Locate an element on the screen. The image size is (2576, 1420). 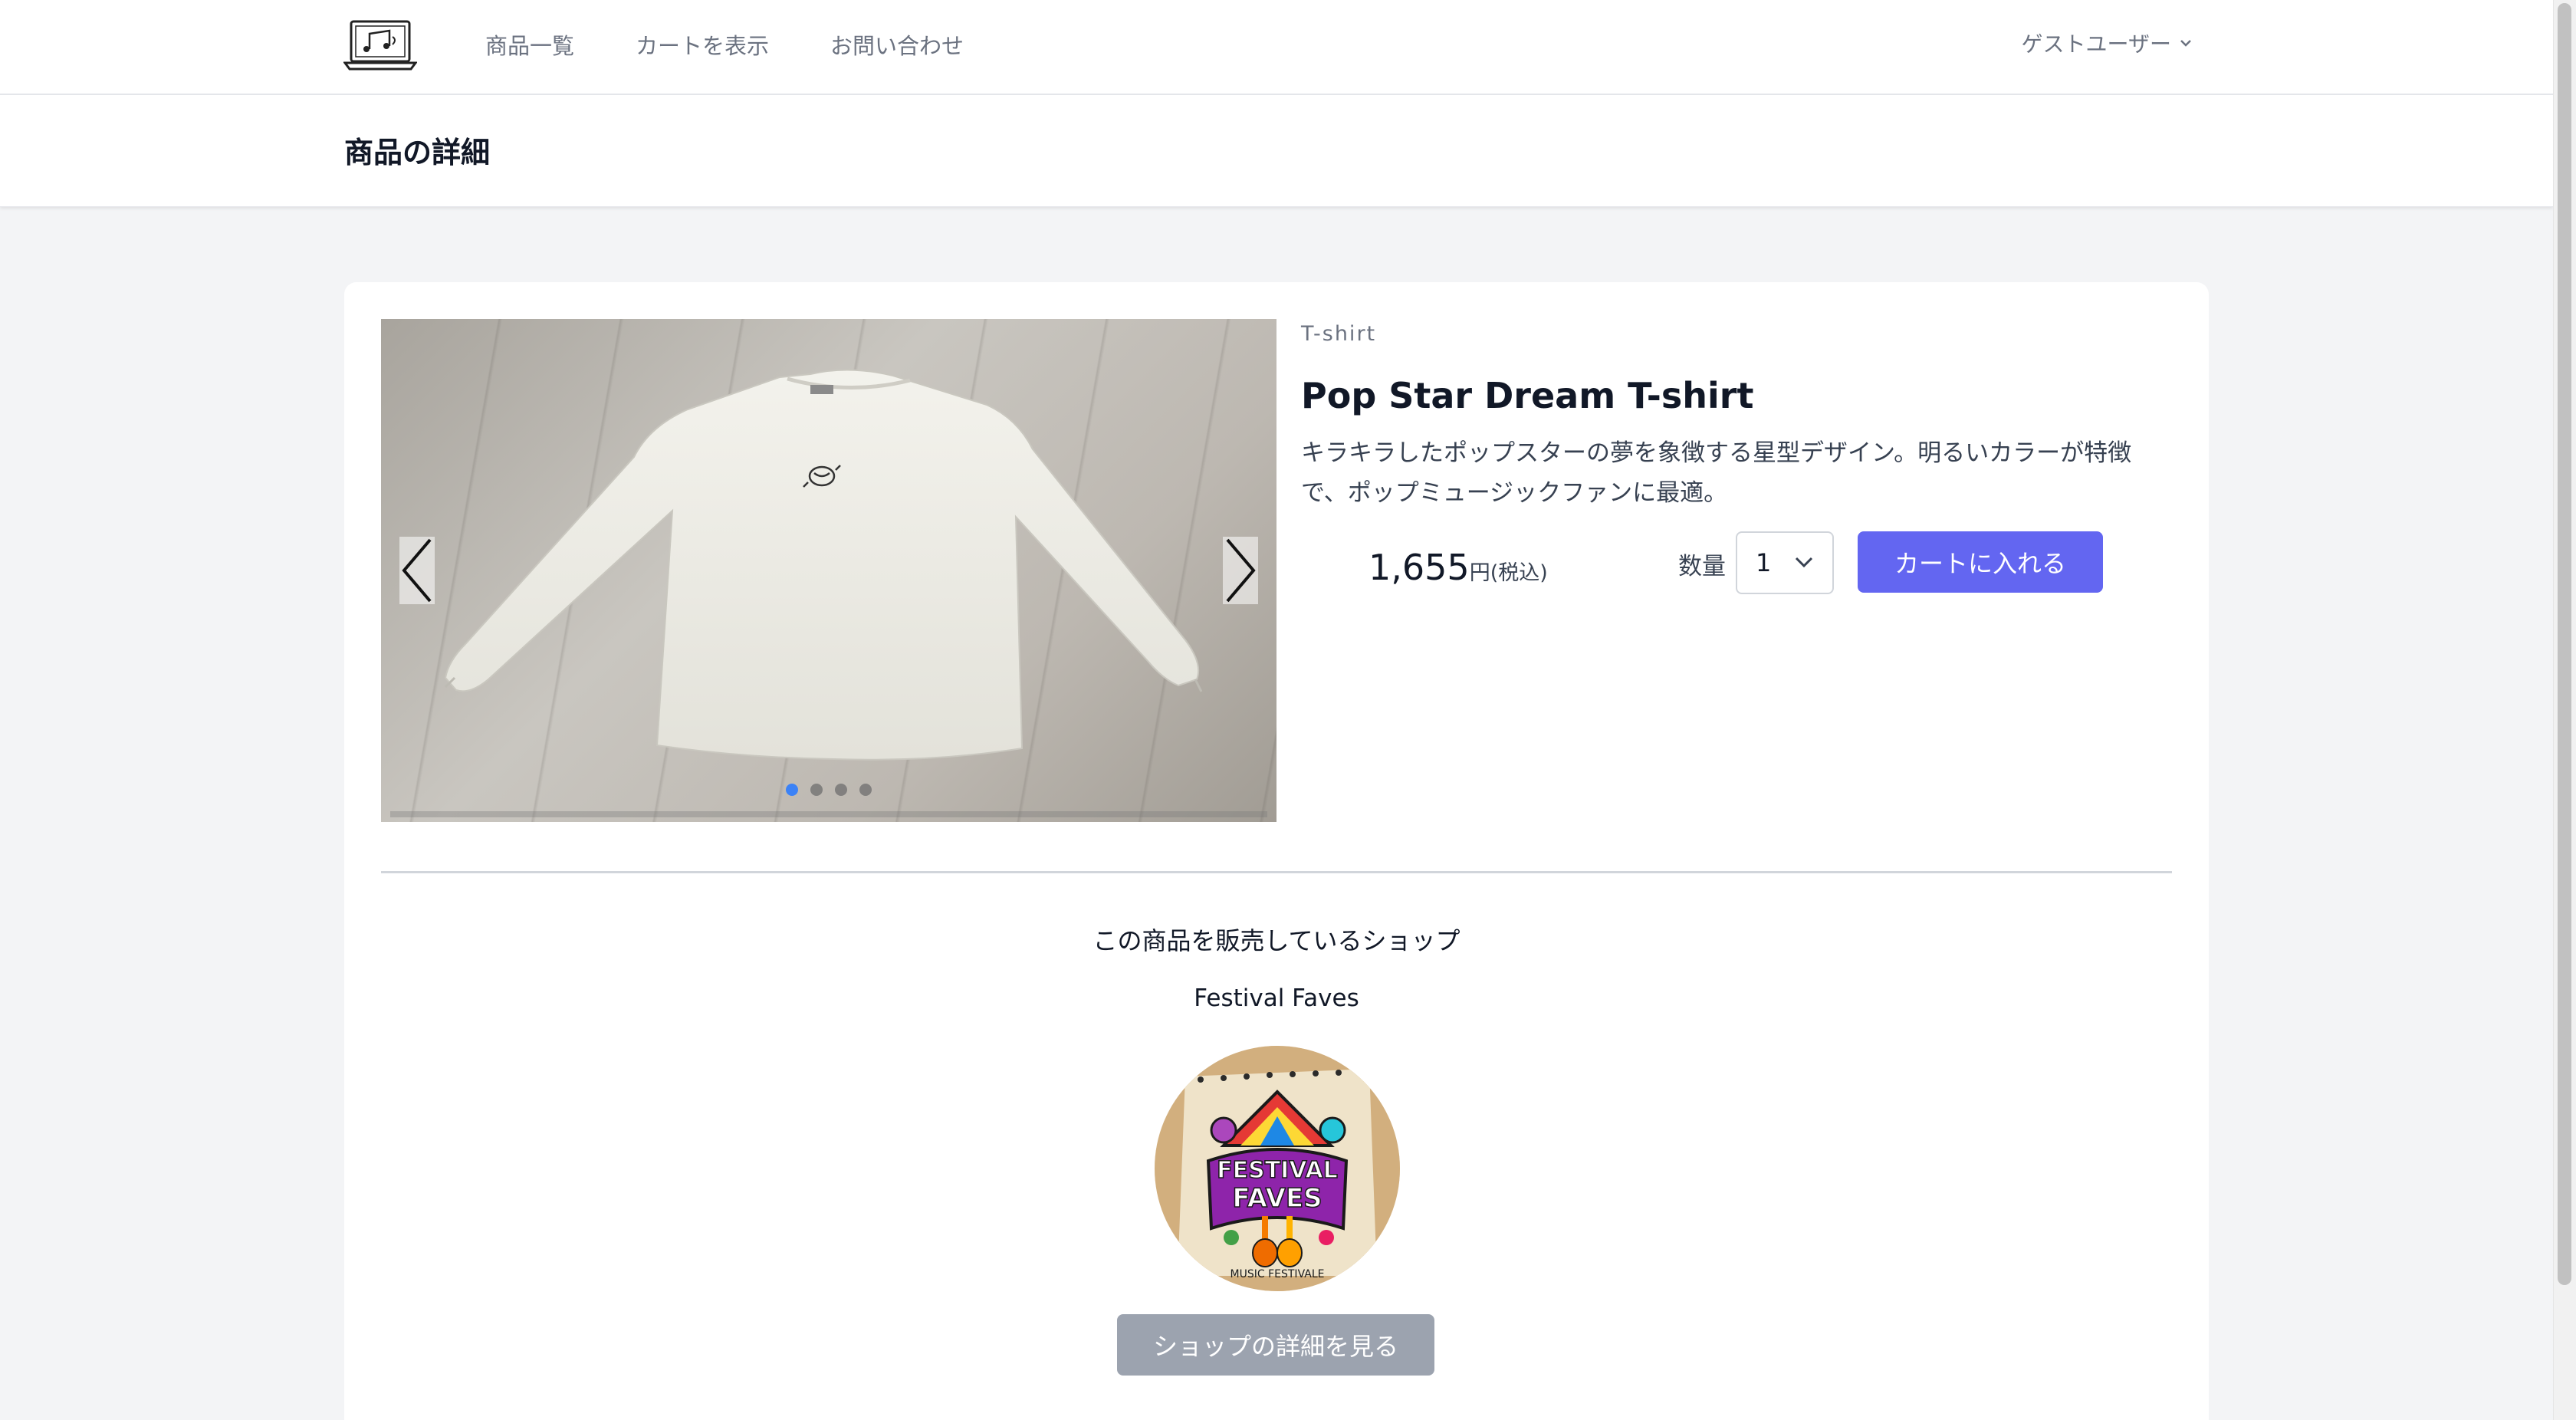
user-menu-label: ゲストユーザー is located at coordinates (2096, 44).